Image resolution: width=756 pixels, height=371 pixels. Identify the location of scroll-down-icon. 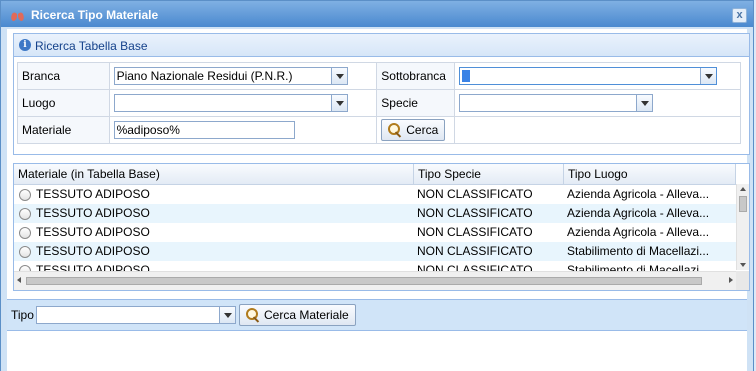
(743, 265).